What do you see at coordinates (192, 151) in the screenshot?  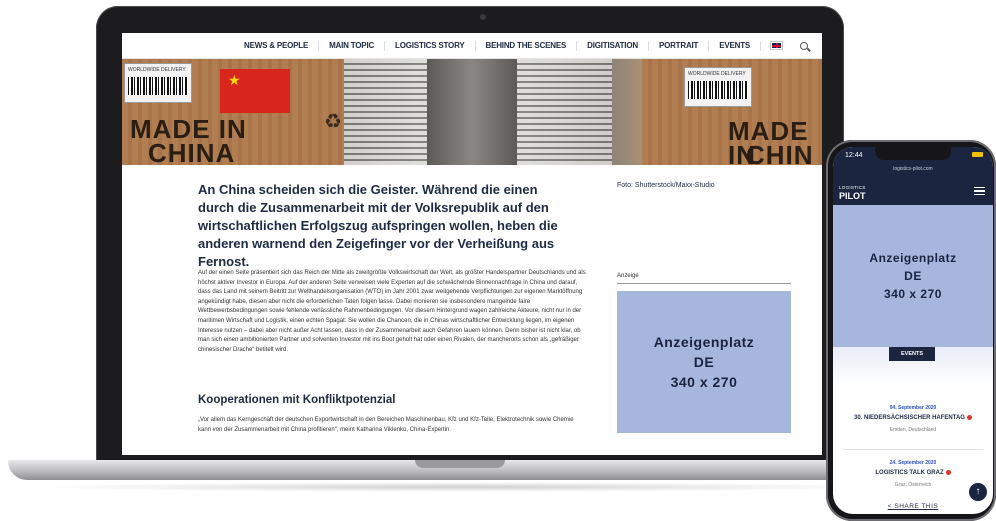 I see `china-text-left: CHINA` at bounding box center [192, 151].